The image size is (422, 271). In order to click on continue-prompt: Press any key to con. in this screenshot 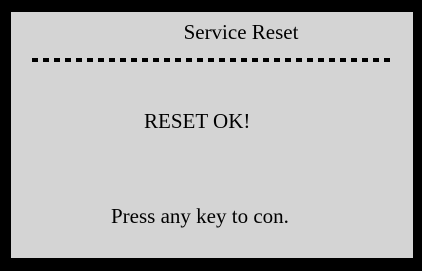, I will do `click(200, 216)`.